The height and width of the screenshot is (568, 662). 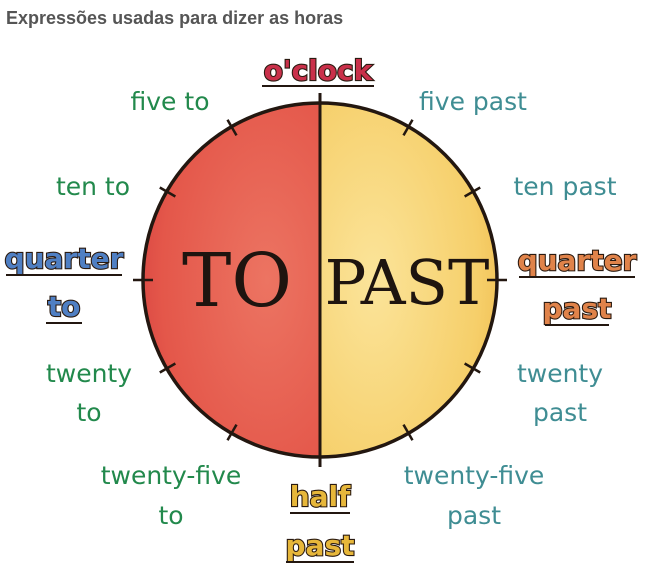 I want to click on ten-past-label: ten past, so click(x=565, y=186).